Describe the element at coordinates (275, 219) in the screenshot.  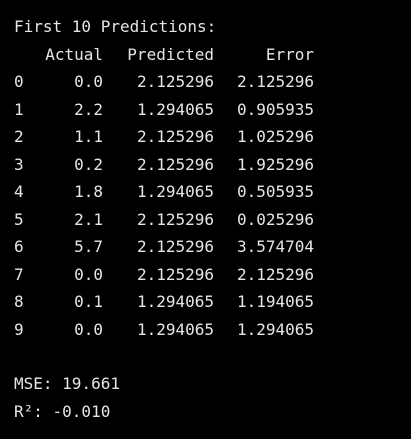
I see `error-value: 0.025296` at that location.